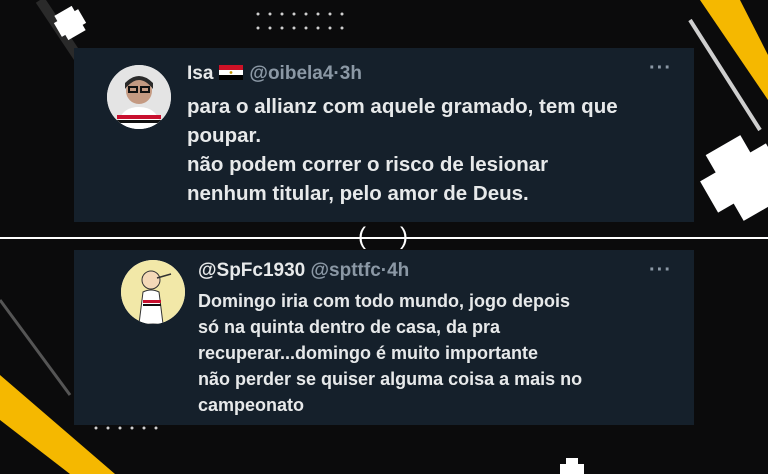 The width and height of the screenshot is (768, 474). Describe the element at coordinates (346, 270) in the screenshot. I see `handle: @spttfc` at that location.